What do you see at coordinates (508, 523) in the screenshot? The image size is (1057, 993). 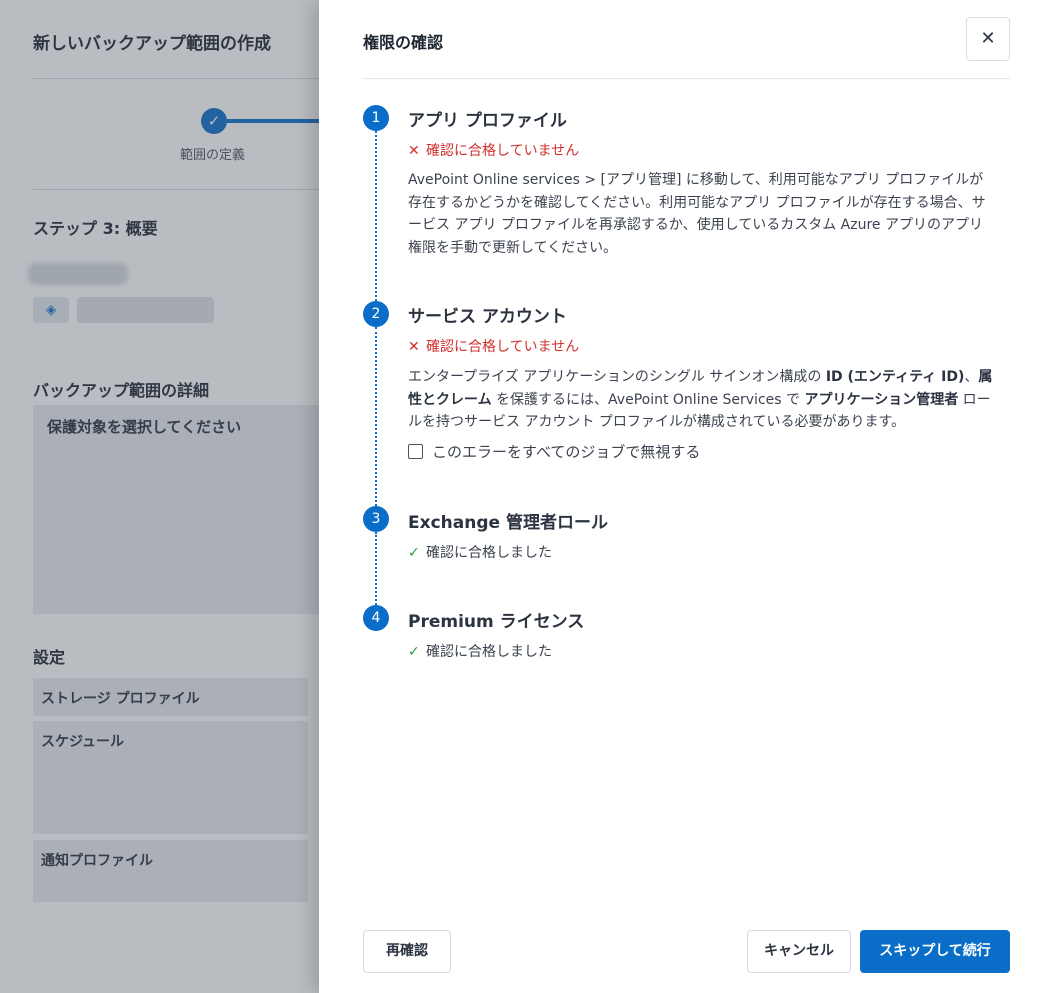 I see `section-title-exchange-admin-role: Exchange 管理者ロール` at bounding box center [508, 523].